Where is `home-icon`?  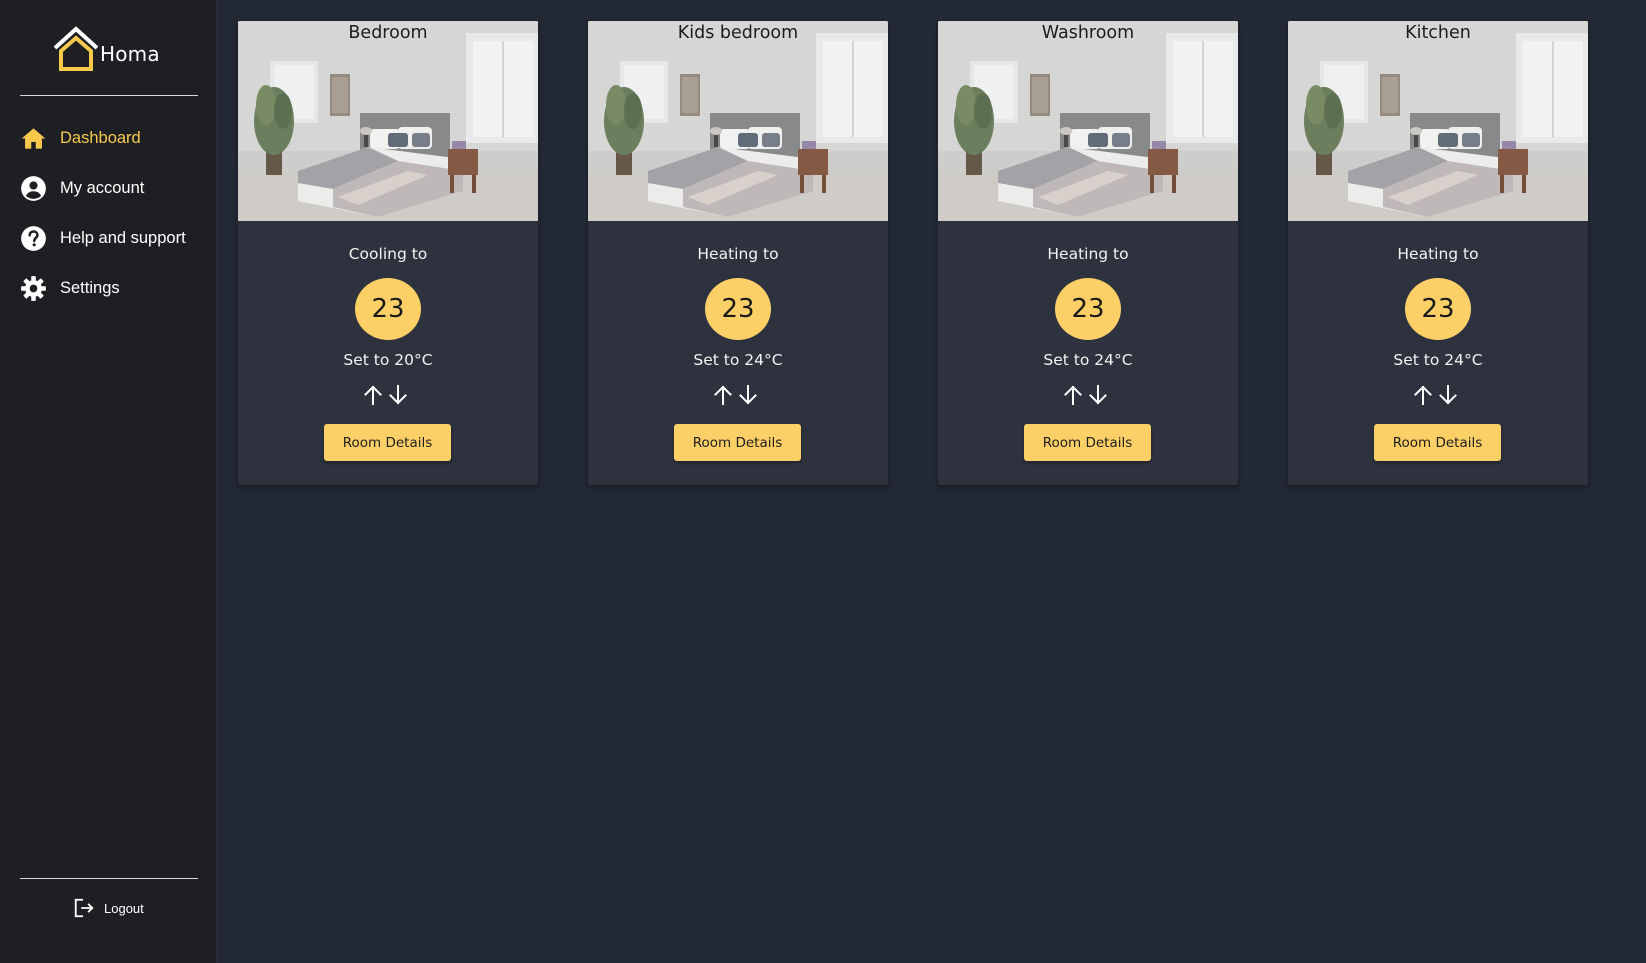 home-icon is located at coordinates (33, 138).